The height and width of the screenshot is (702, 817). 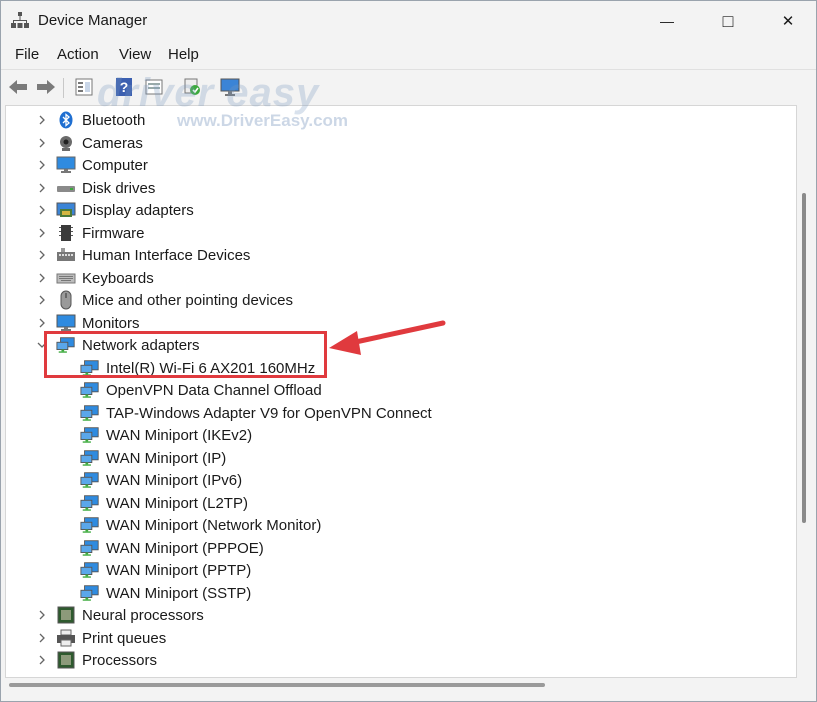 What do you see at coordinates (124, 638) in the screenshot?
I see `tree-item-label: Print queues` at bounding box center [124, 638].